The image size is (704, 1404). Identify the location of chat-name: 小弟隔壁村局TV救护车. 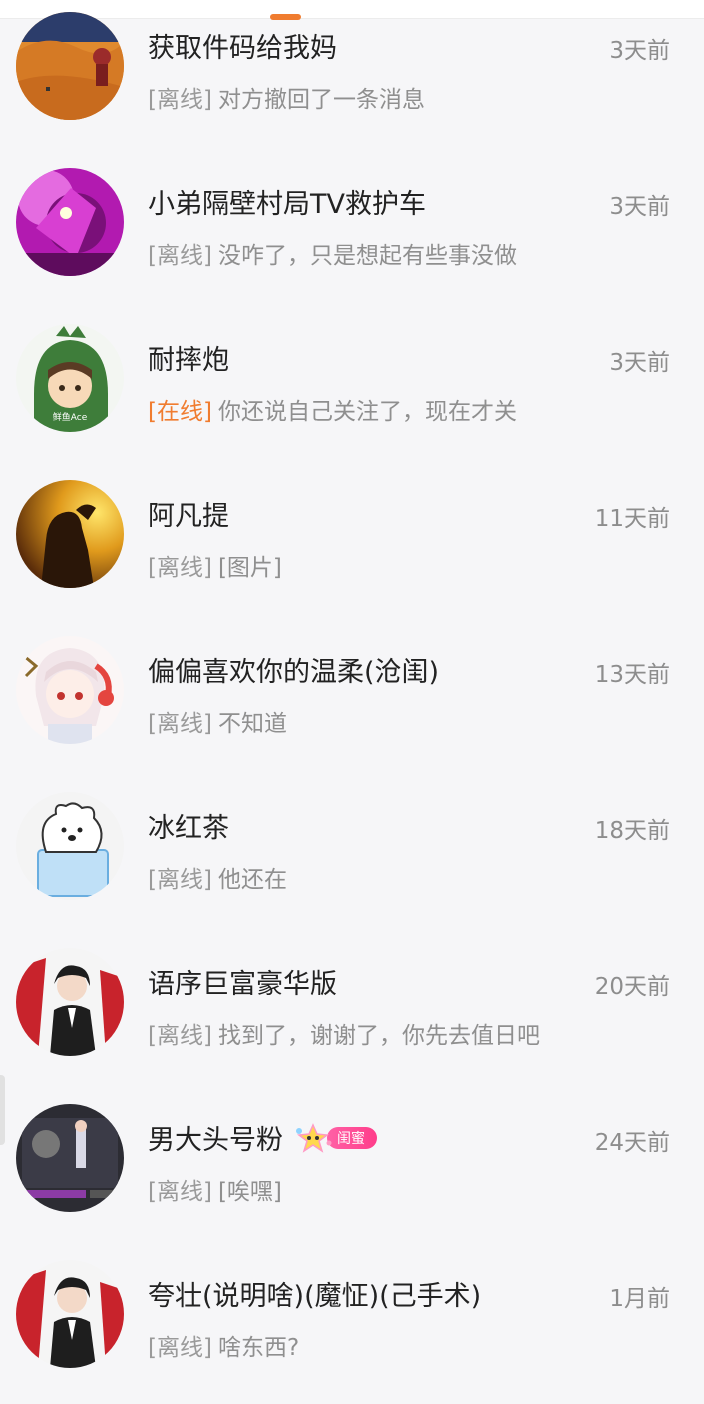
(287, 201).